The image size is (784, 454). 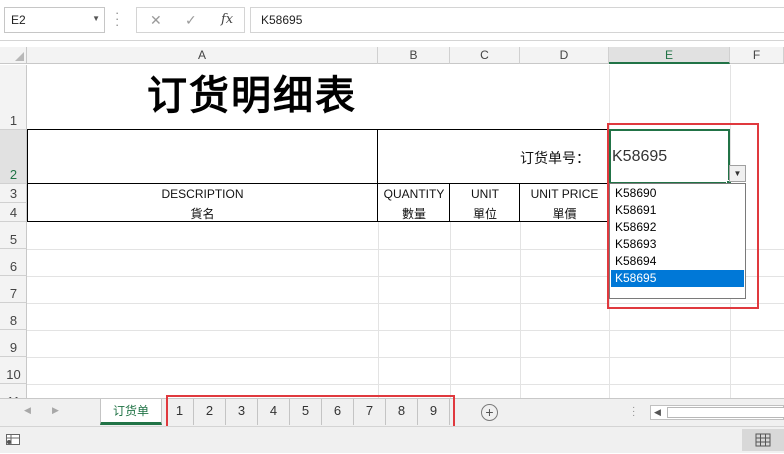 I want to click on column-header-f: F, so click(x=757, y=55).